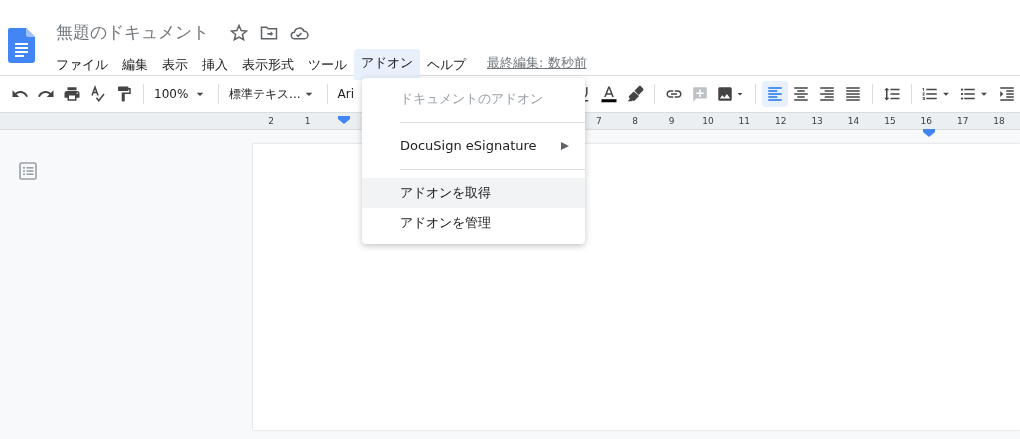 This screenshot has height=439, width=1020. What do you see at coordinates (700, 94) in the screenshot?
I see `comment-icon` at bounding box center [700, 94].